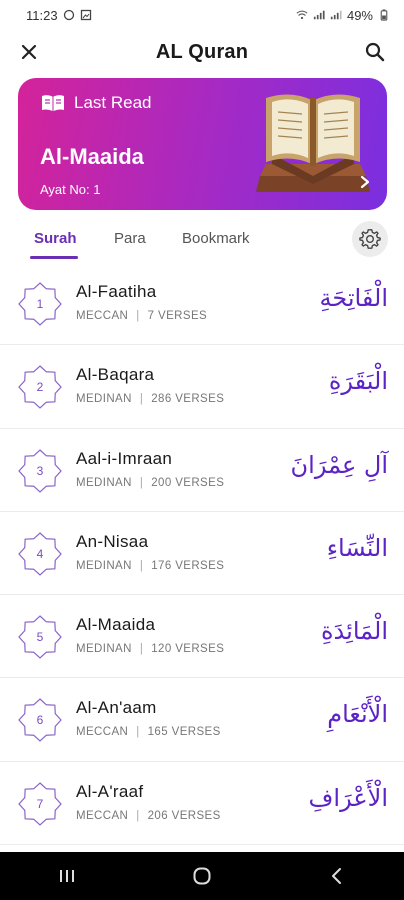 The height and width of the screenshot is (900, 404). What do you see at coordinates (68, 15) in the screenshot?
I see `whatsapp-icon` at bounding box center [68, 15].